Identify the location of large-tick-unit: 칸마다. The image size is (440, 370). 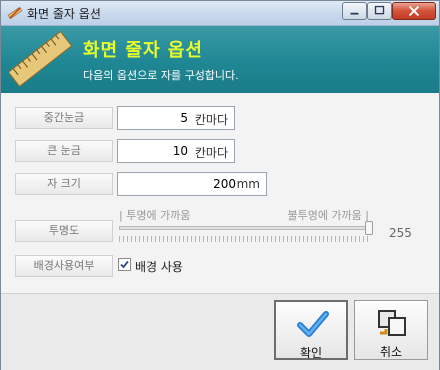
(211, 153).